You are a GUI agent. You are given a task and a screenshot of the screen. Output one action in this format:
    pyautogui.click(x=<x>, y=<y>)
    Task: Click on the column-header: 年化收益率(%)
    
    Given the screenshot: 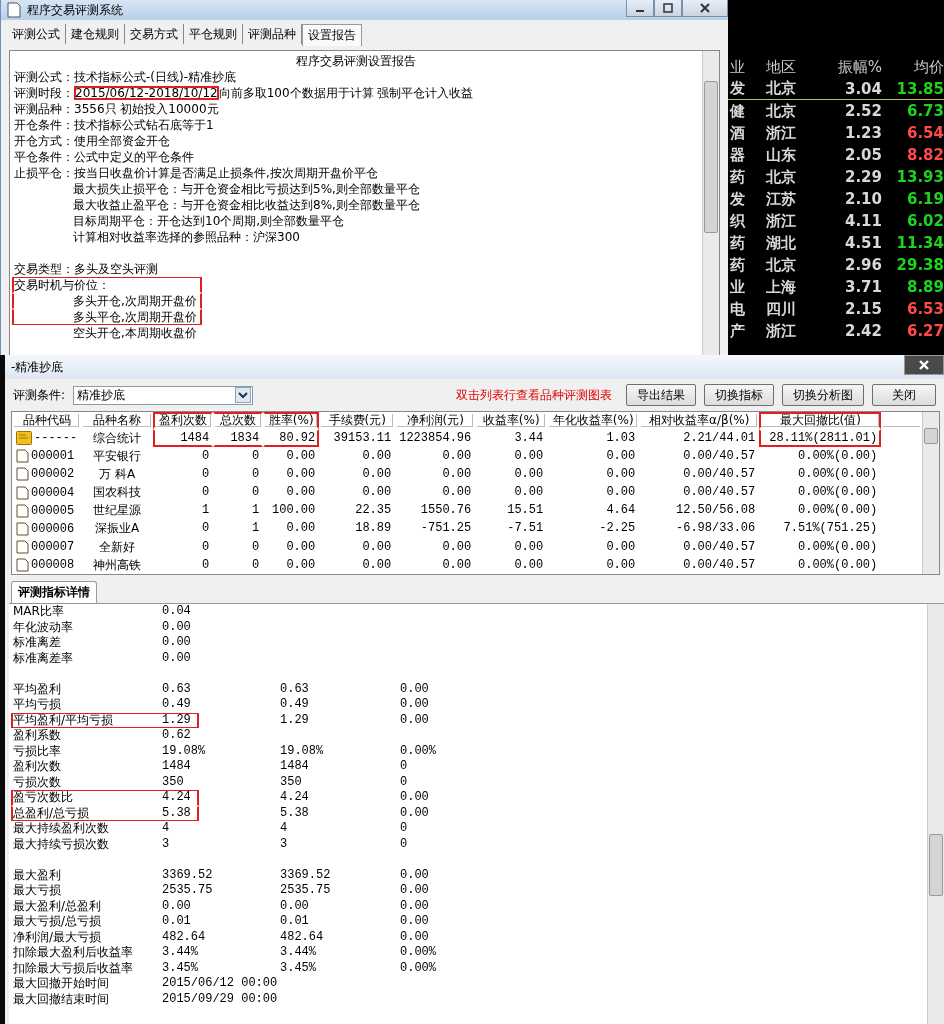 What is the action you would take?
    pyautogui.click(x=593, y=420)
    